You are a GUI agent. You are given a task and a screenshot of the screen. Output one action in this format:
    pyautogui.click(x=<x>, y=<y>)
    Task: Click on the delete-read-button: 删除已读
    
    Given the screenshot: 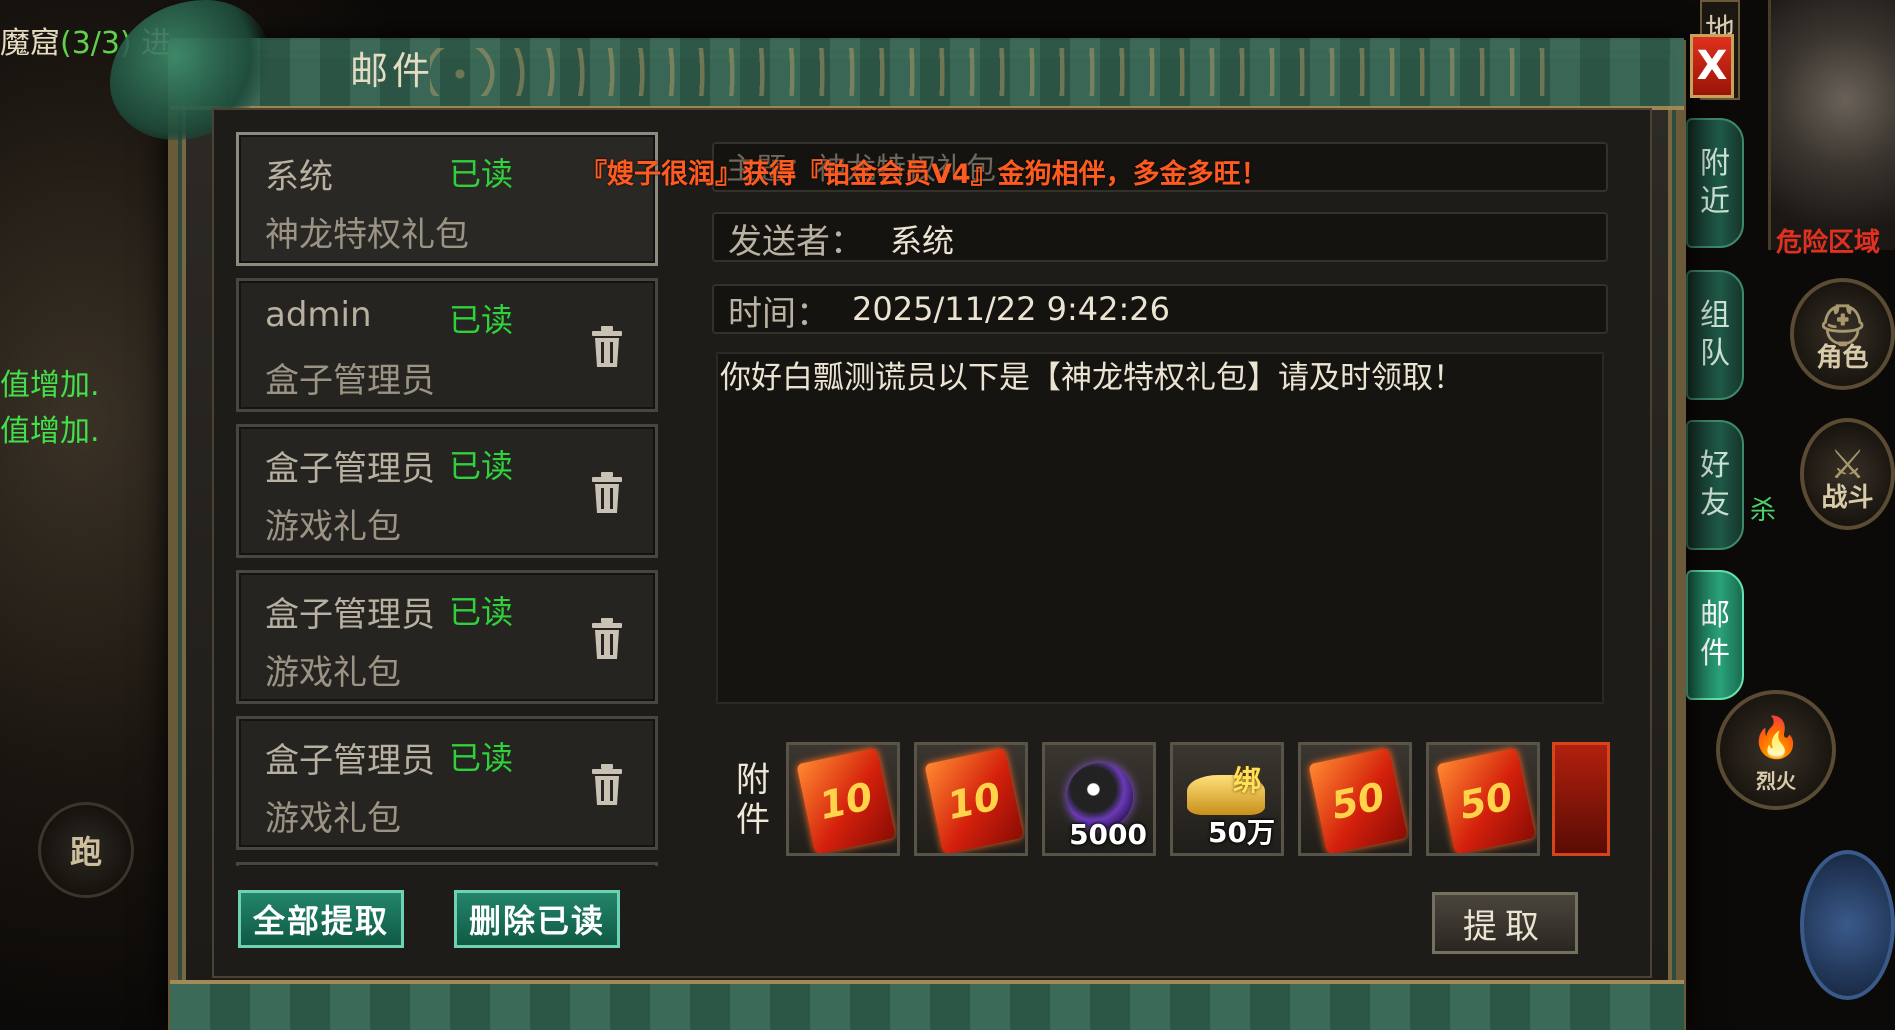 What is the action you would take?
    pyautogui.click(x=537, y=919)
    